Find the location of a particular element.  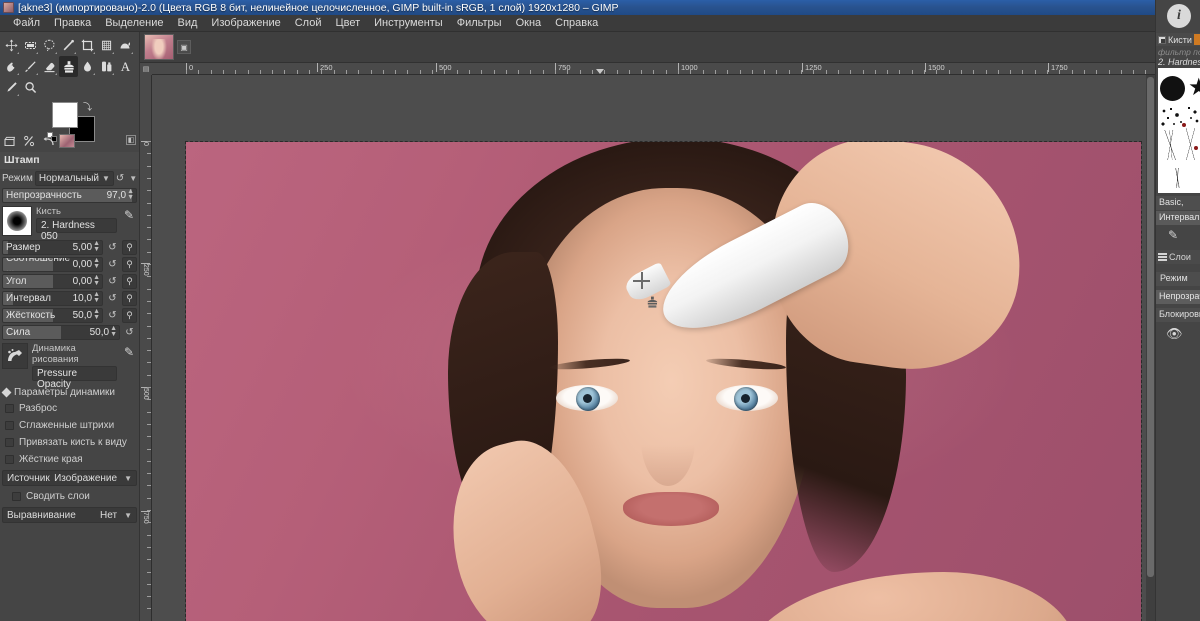

brush-preview is located at coordinates (17, 221).